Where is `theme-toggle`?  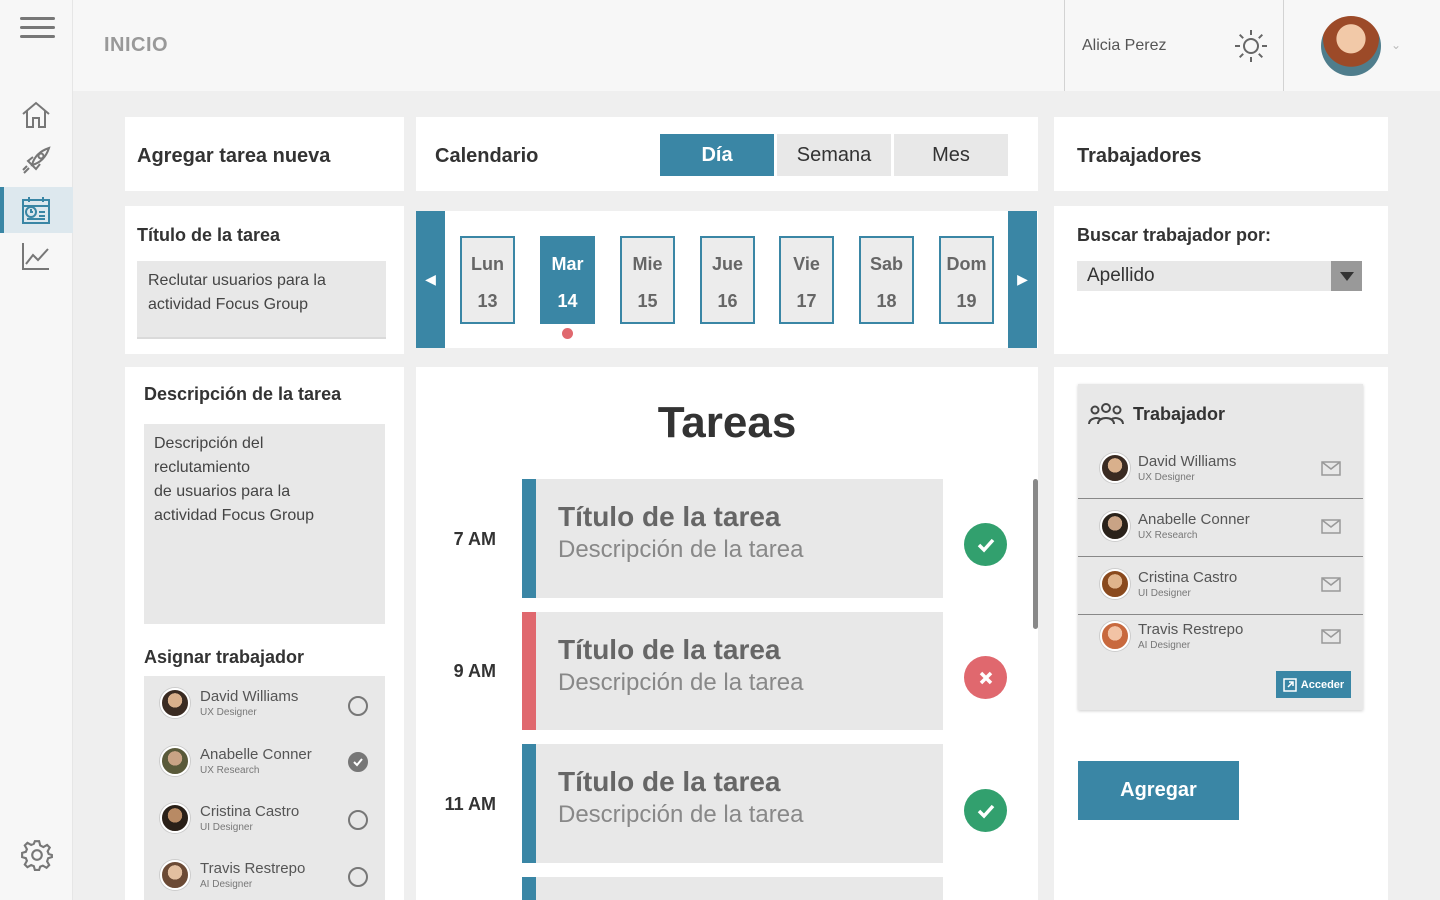
theme-toggle is located at coordinates (1251, 48).